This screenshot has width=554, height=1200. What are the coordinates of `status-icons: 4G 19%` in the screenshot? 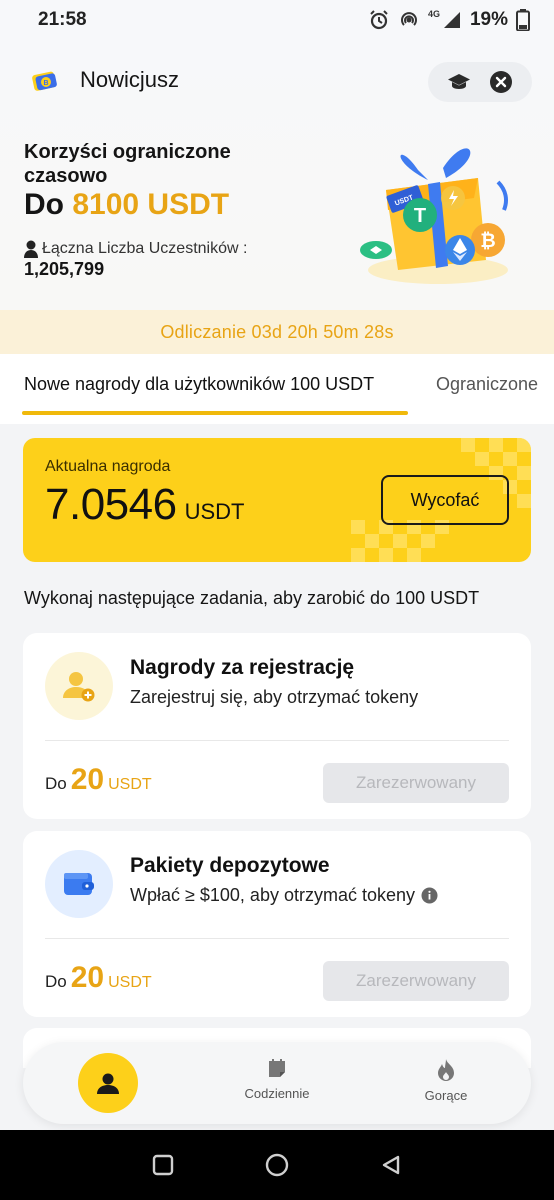 It's located at (449, 20).